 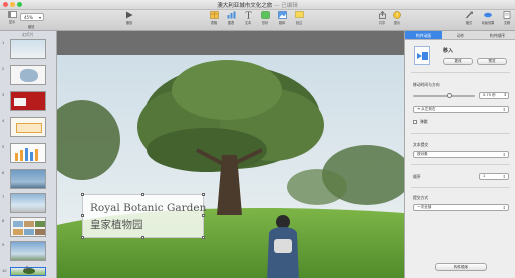 I want to click on sidebar-icon, so click(x=12, y=14).